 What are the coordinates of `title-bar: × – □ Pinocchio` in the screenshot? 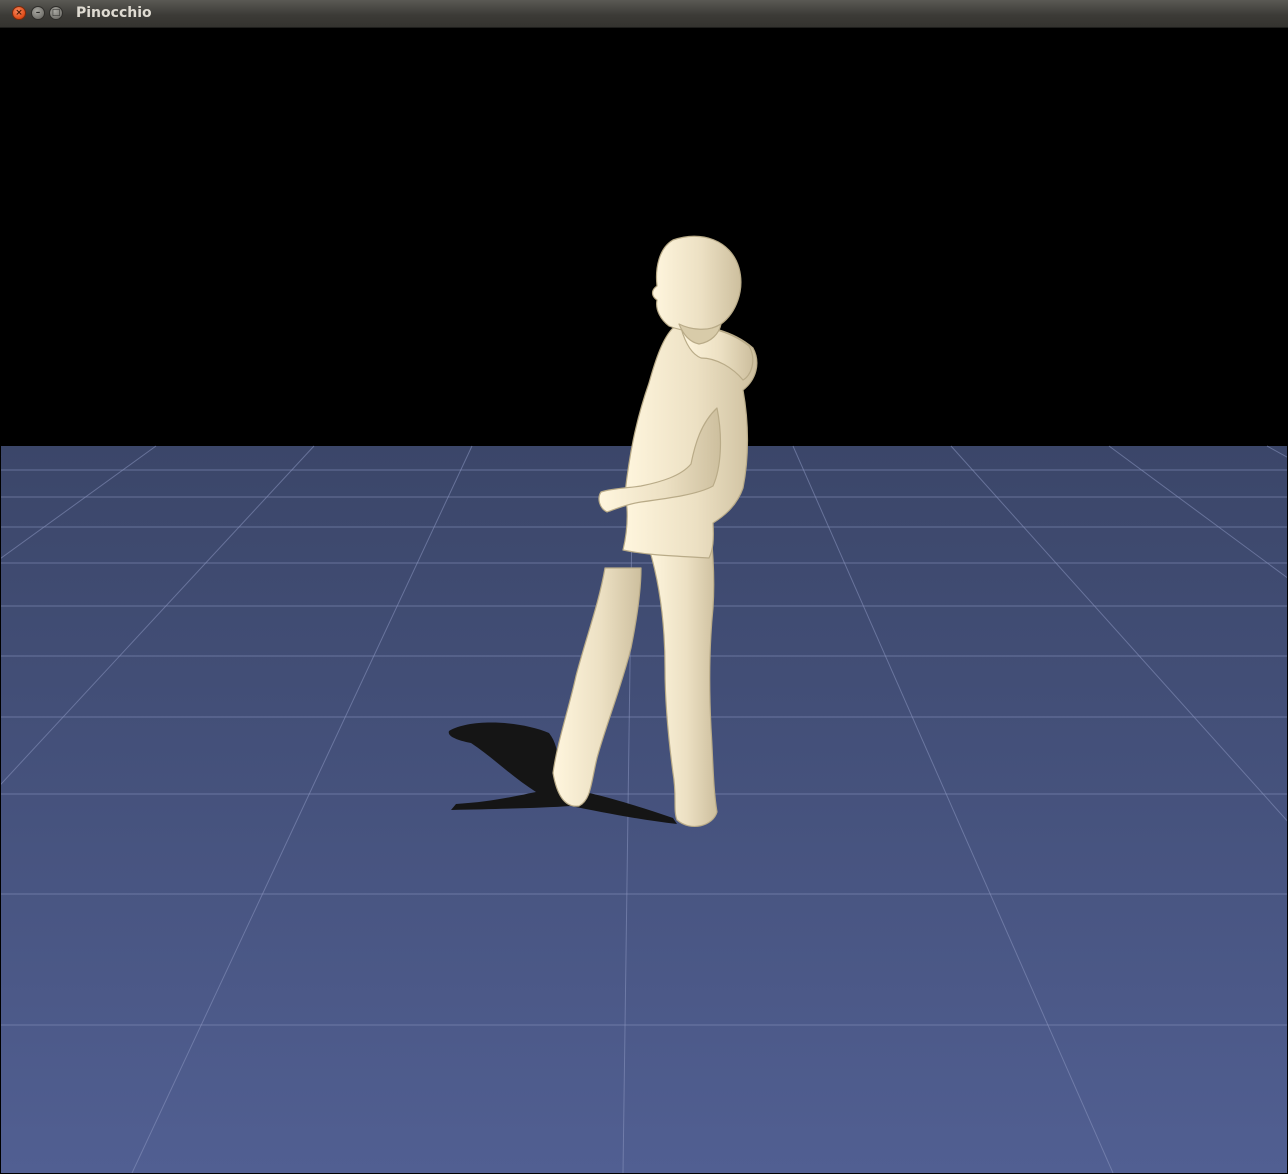 It's located at (644, 14).